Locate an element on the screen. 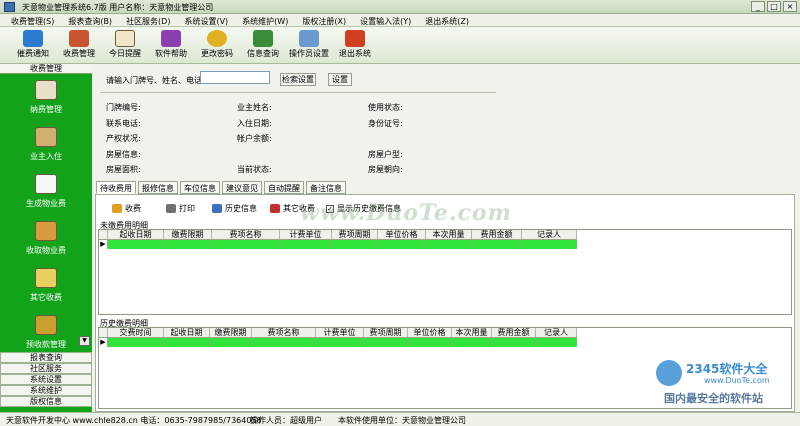  help-button: 软件帮助 is located at coordinates (171, 46).